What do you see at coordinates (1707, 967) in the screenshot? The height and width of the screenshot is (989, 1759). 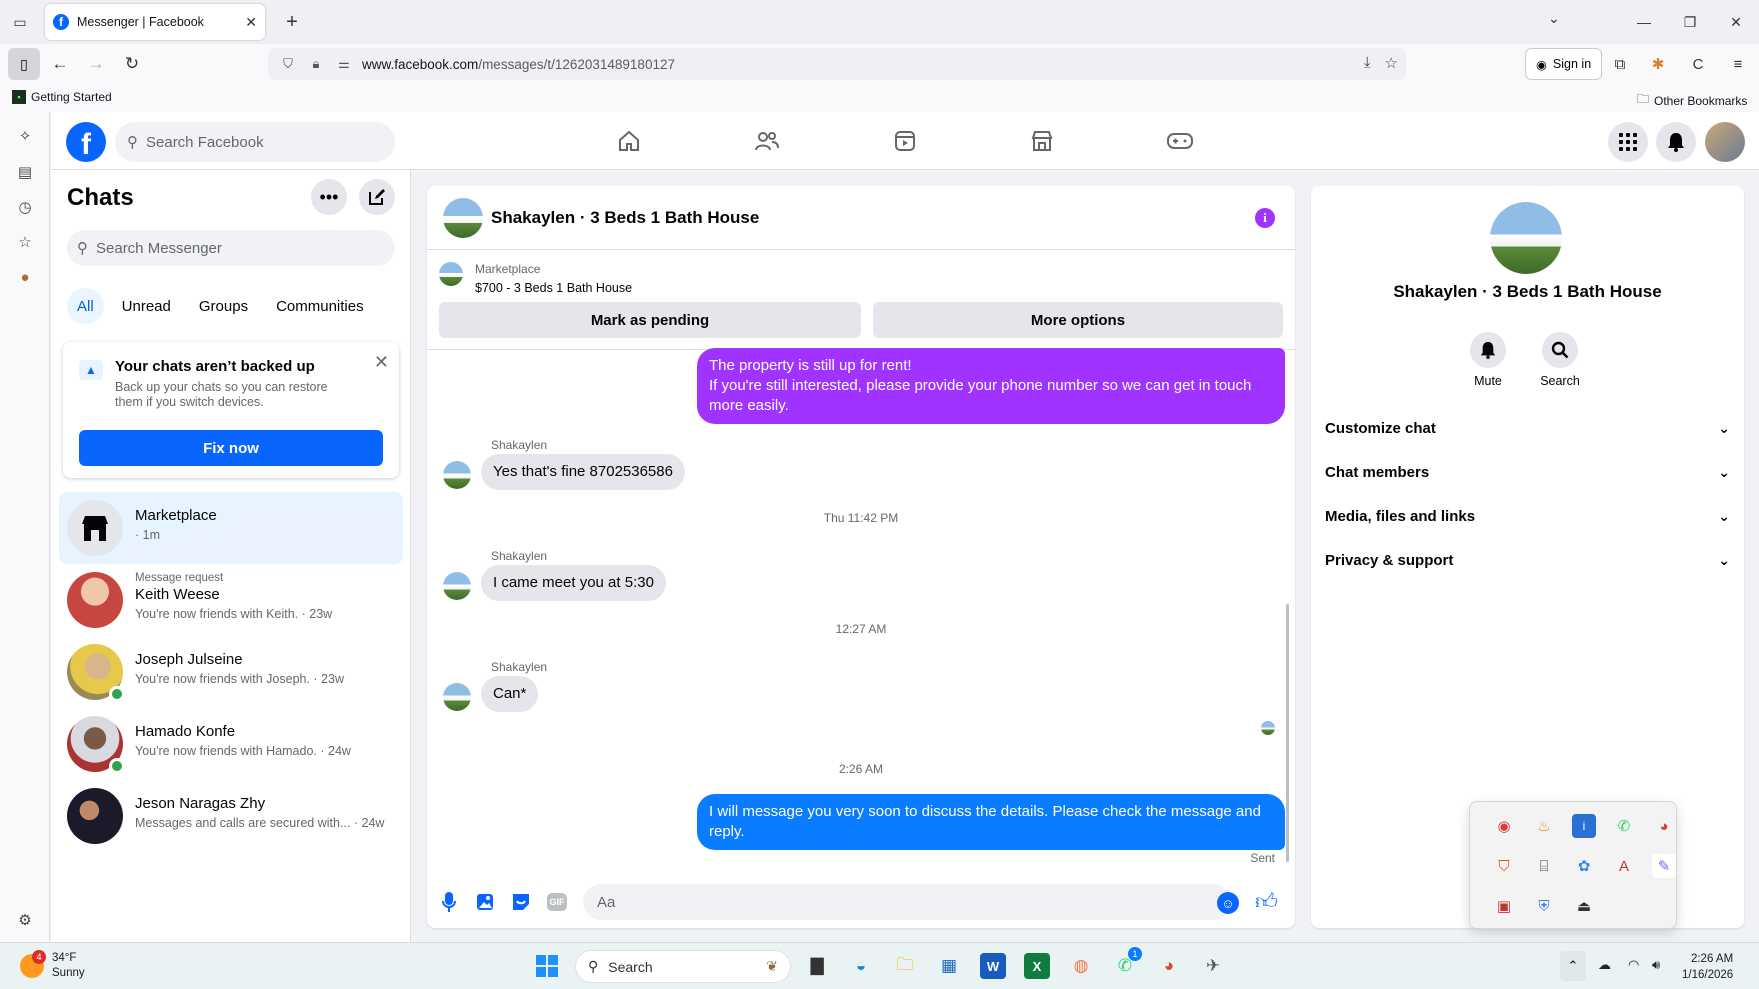 I see `system-clock: 2:26 AM 1/16/2026` at bounding box center [1707, 967].